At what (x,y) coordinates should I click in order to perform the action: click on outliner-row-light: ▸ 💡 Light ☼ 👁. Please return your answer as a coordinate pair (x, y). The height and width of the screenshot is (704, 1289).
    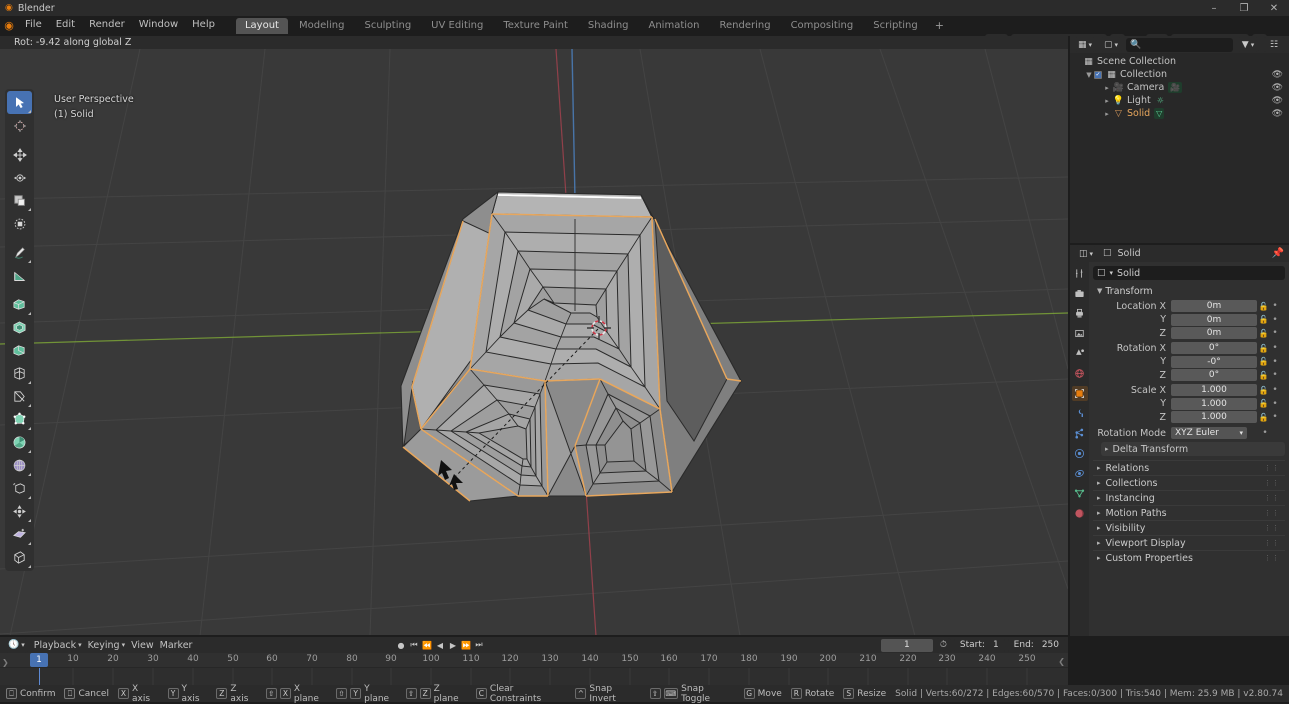
    Looking at the image, I should click on (1179, 100).